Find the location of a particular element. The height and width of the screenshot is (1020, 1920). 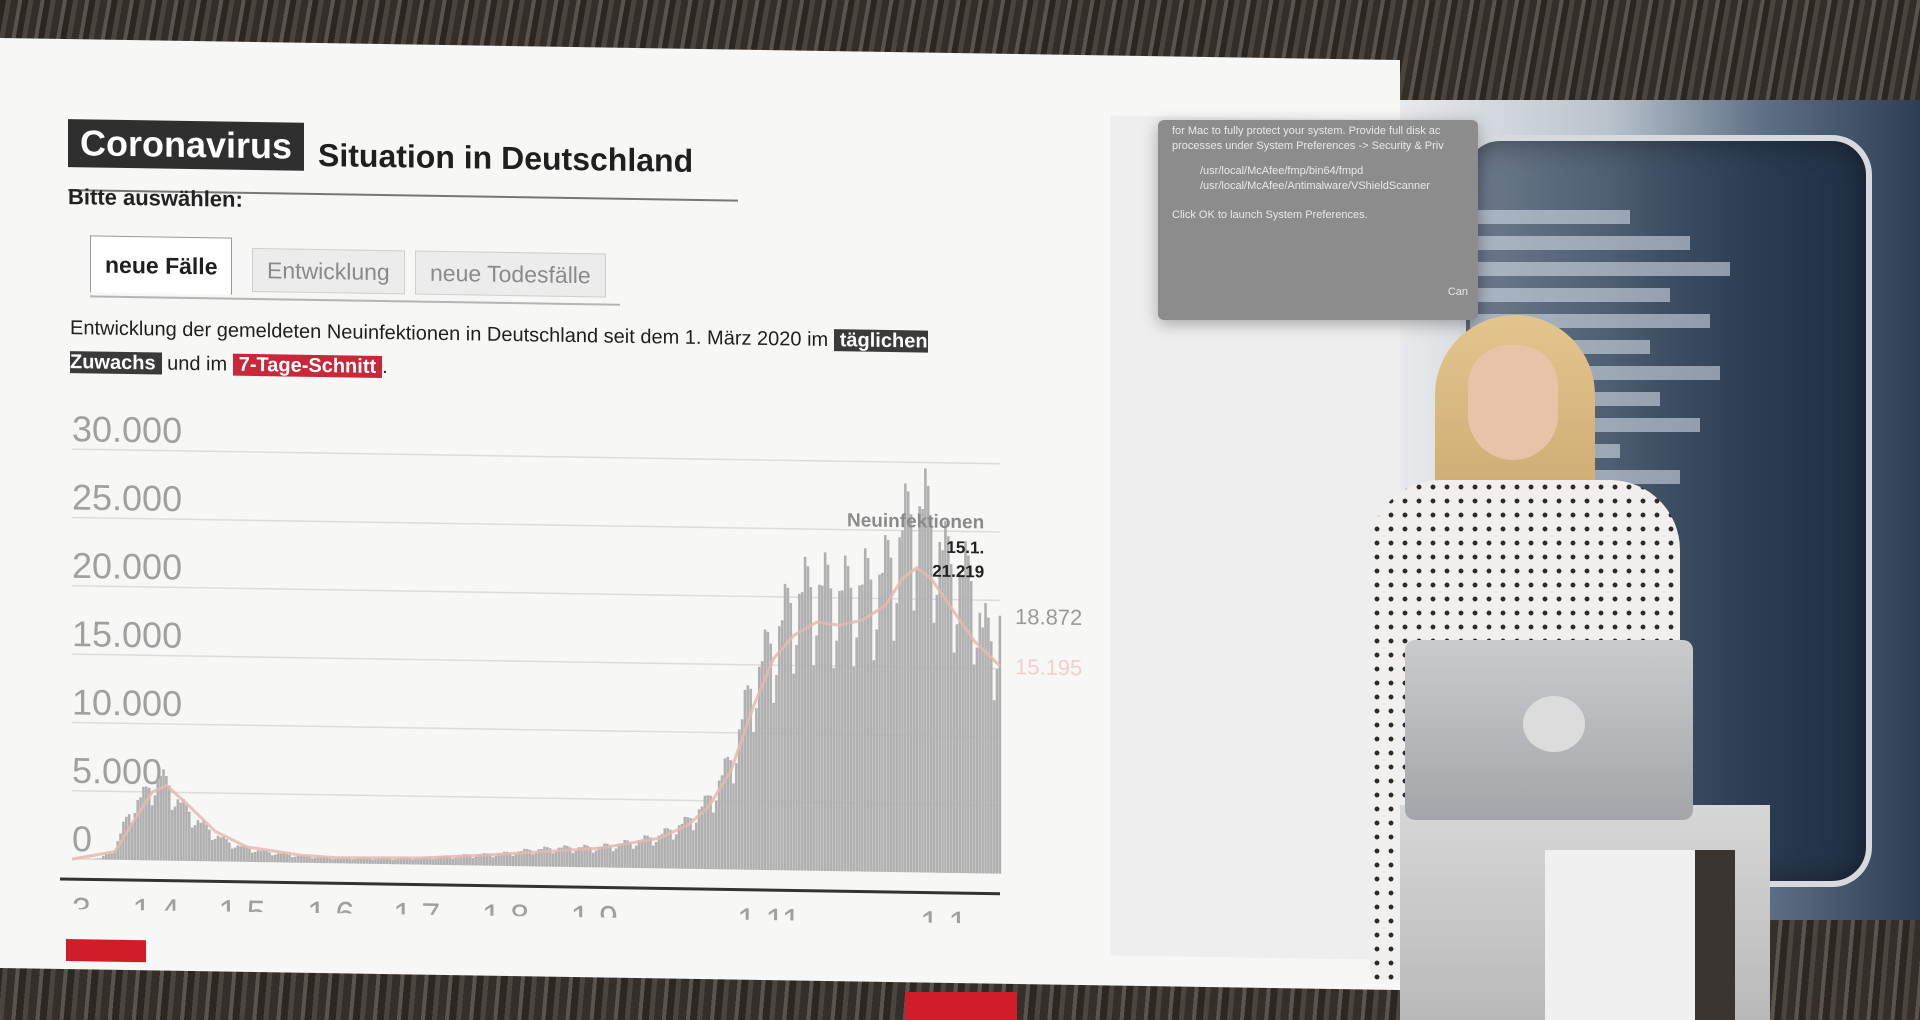

legend-average: 7-Tage-Schnitt is located at coordinates (307, 366).